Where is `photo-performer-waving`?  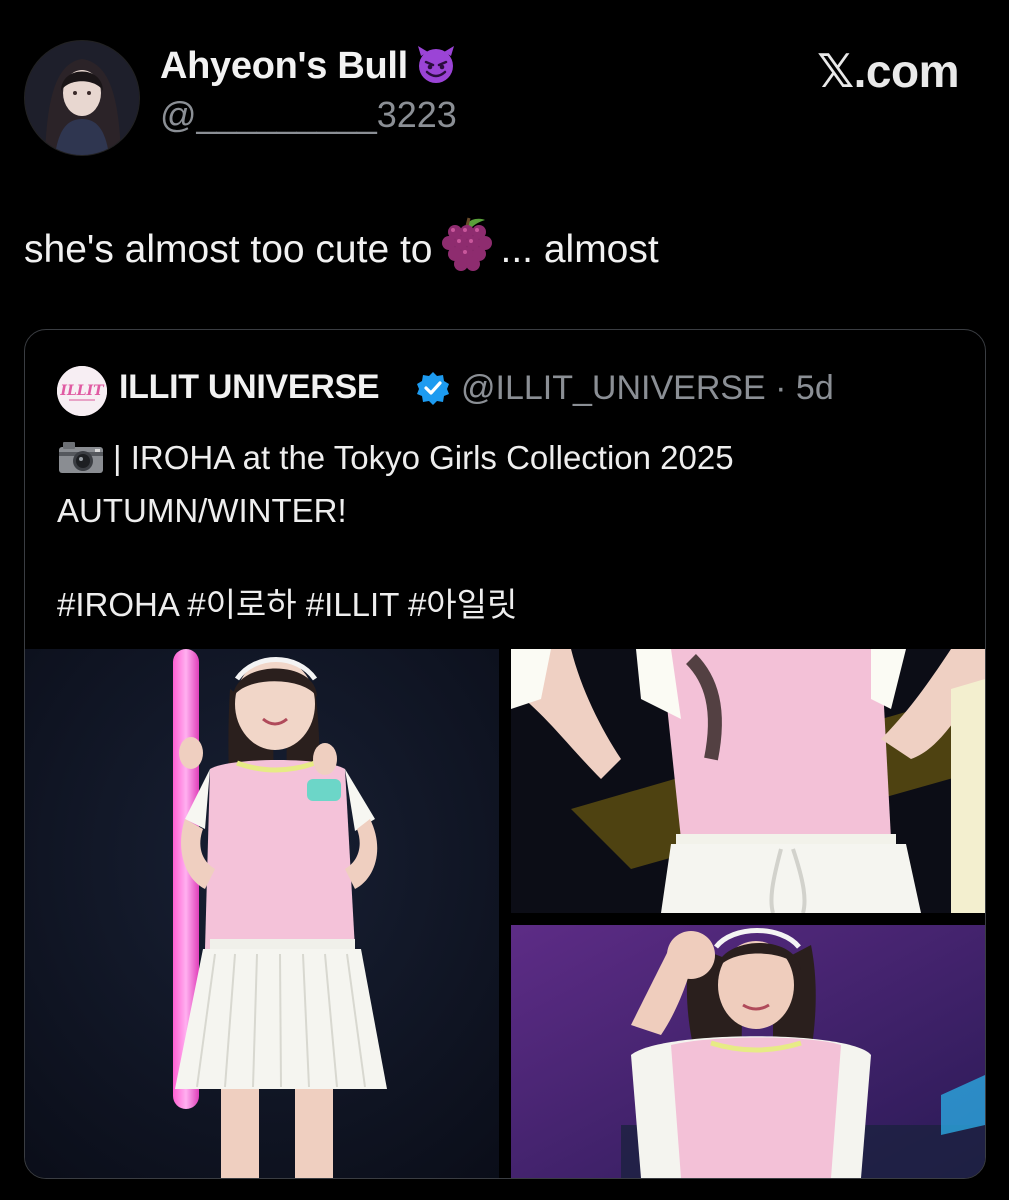 photo-performer-waving is located at coordinates (748, 1051).